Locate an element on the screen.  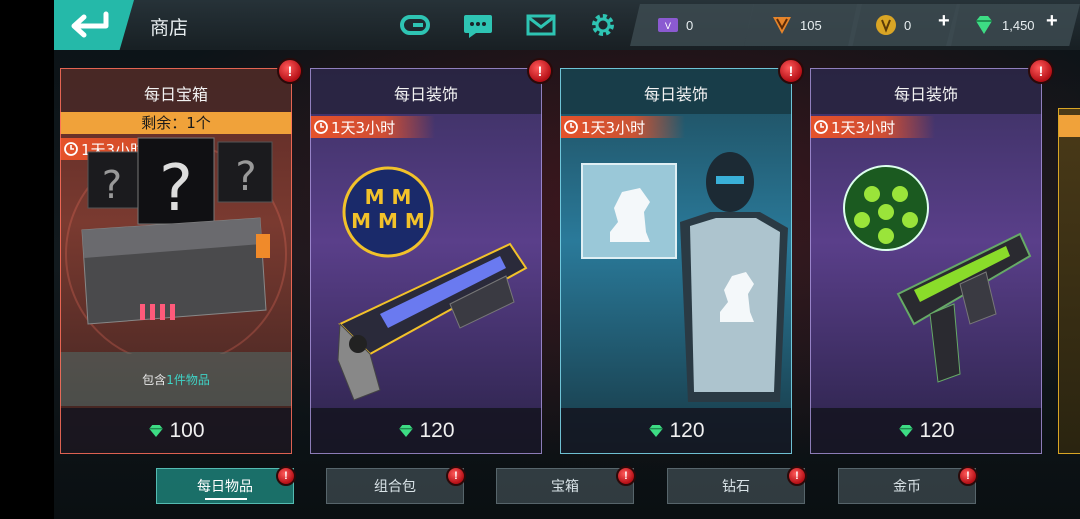
mail-icon is located at coordinates (541, 25).